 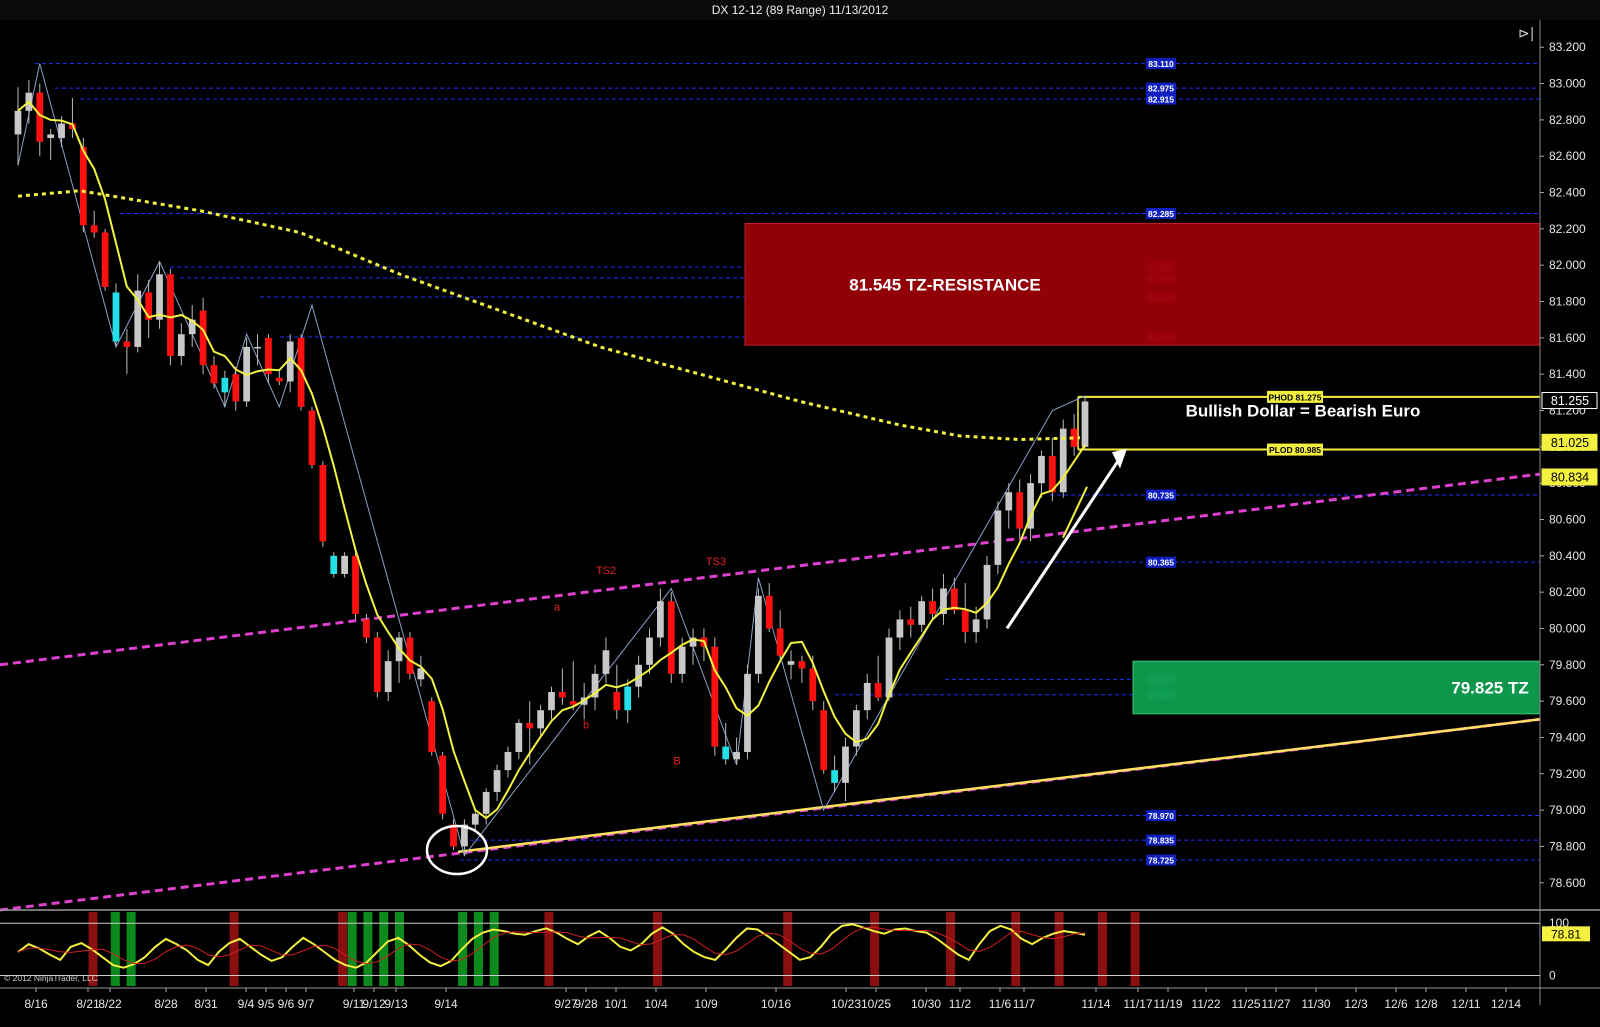 What do you see at coordinates (1567, 701) in the screenshot?
I see `y-tick-label: 79.600` at bounding box center [1567, 701].